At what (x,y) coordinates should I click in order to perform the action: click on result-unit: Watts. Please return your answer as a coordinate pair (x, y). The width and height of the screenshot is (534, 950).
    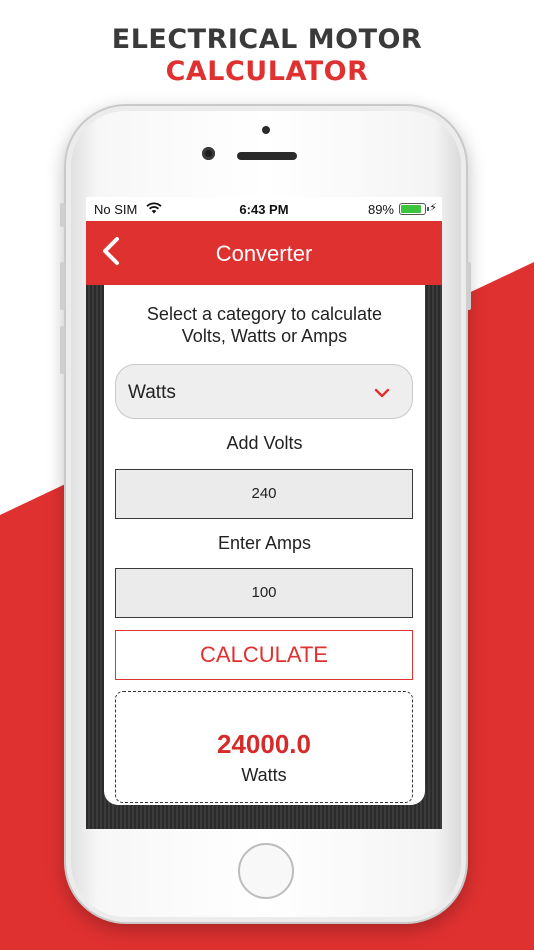
    Looking at the image, I should click on (264, 775).